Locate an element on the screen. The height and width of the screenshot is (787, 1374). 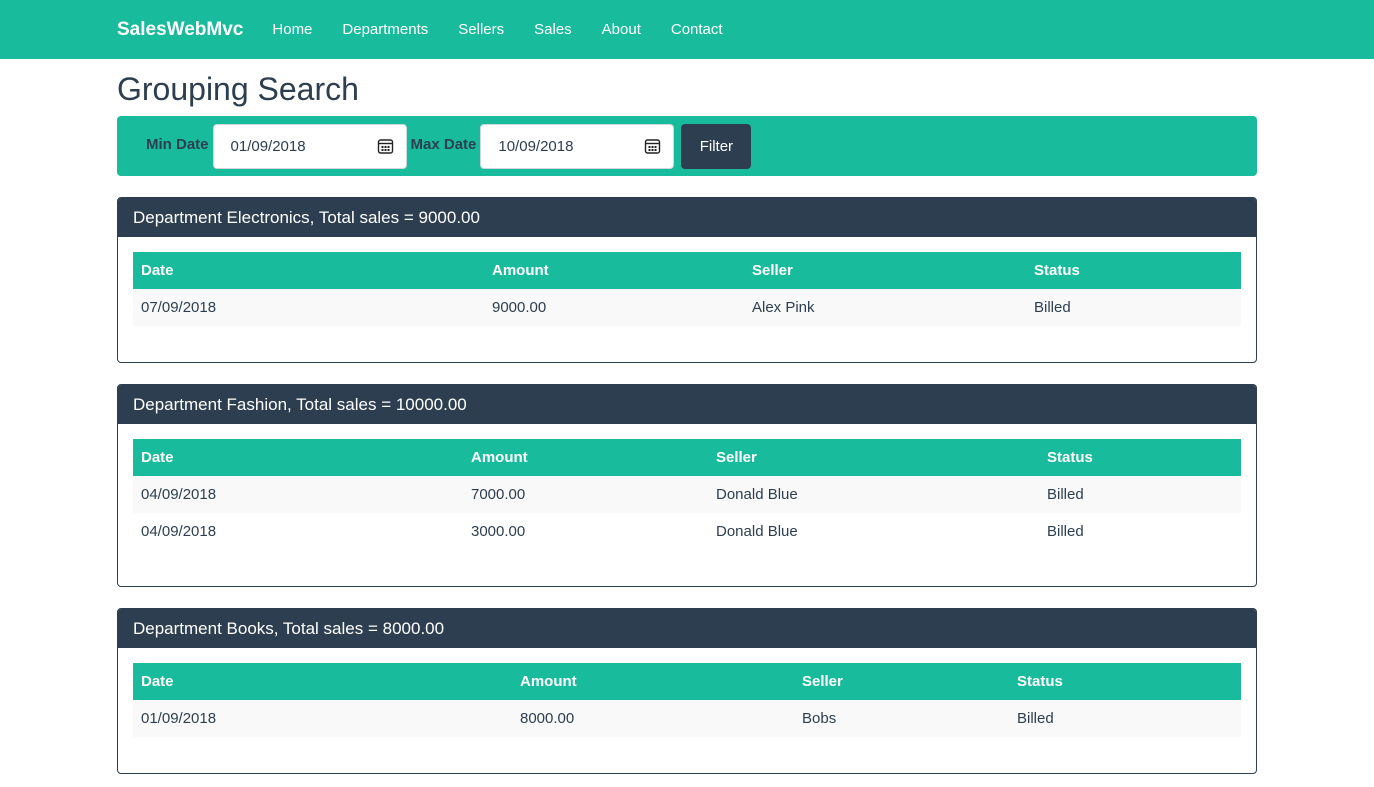
cell-seller: Alex Pink is located at coordinates (783, 307).